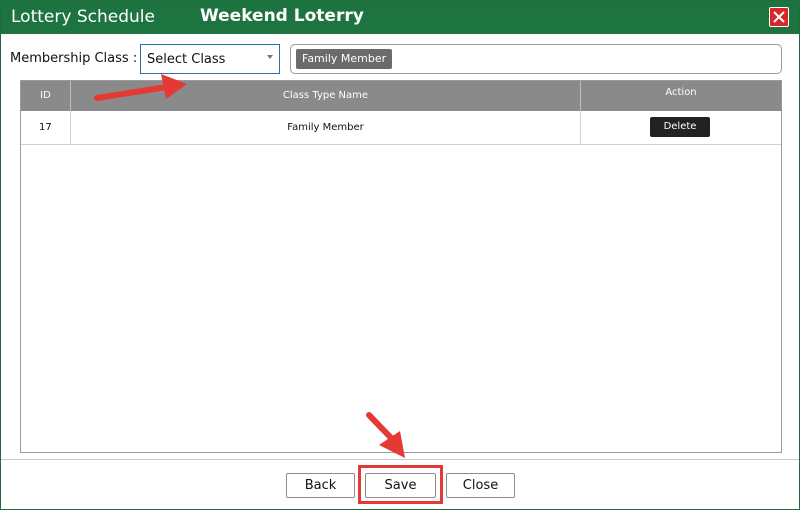  I want to click on column-header-action: Action, so click(681, 92).